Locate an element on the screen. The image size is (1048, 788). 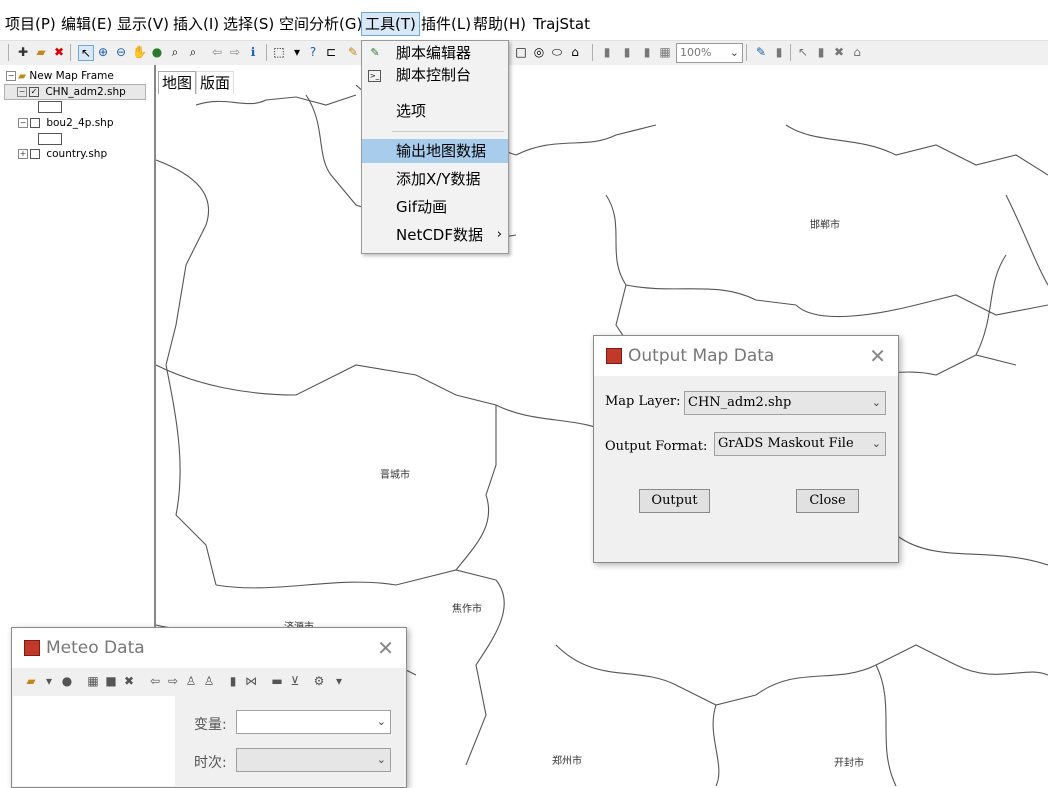
polygon-draw-icon: ⌂ is located at coordinates (575, 52).